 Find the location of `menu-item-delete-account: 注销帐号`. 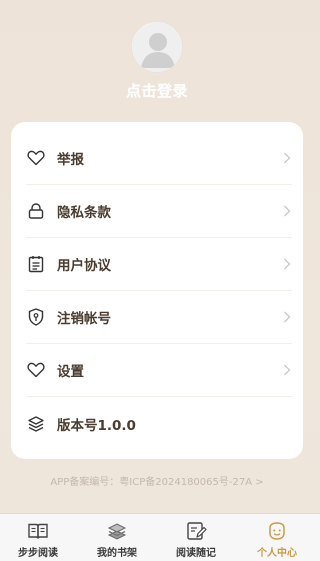

menu-item-delete-account: 注销帐号 is located at coordinates (159, 317).